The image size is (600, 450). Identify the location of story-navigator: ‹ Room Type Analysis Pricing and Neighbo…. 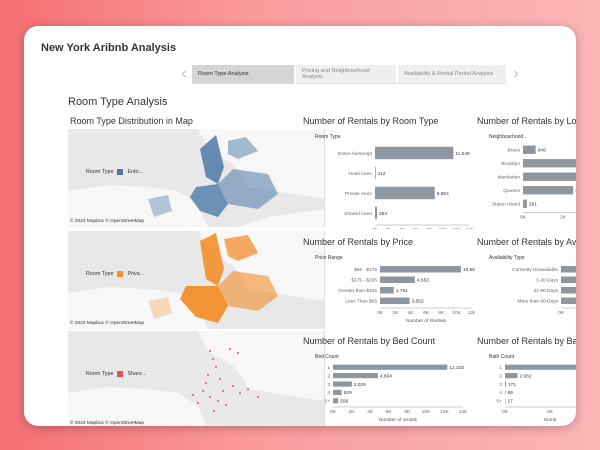
(350, 74).